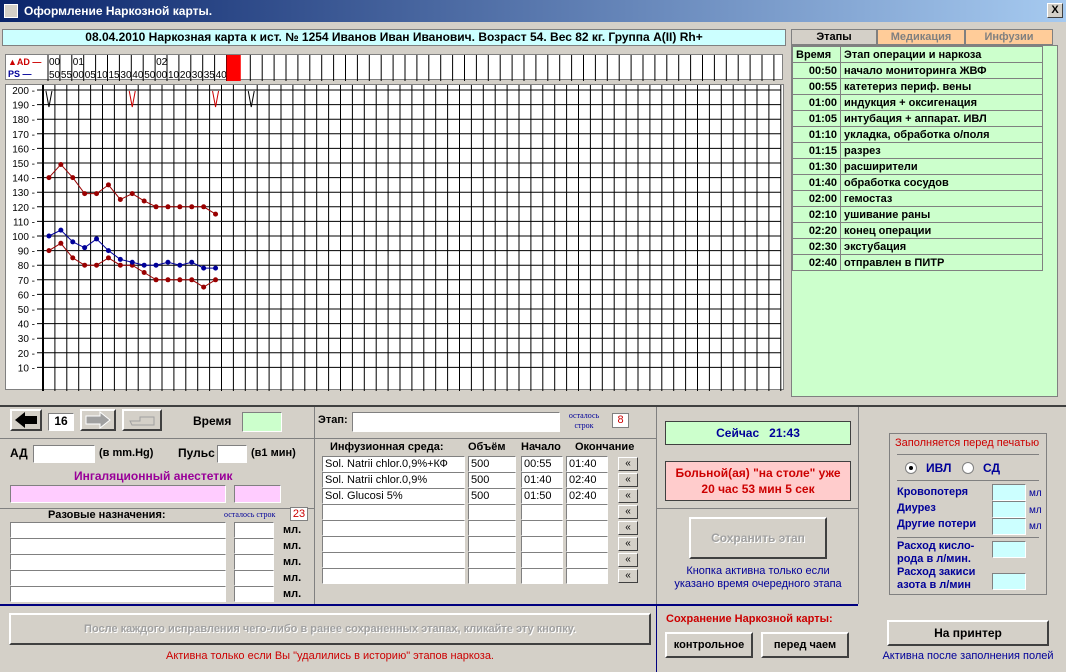 The width and height of the screenshot is (1066, 672). Describe the element at coordinates (911, 468) in the screenshot. I see `ivl-radio` at that location.